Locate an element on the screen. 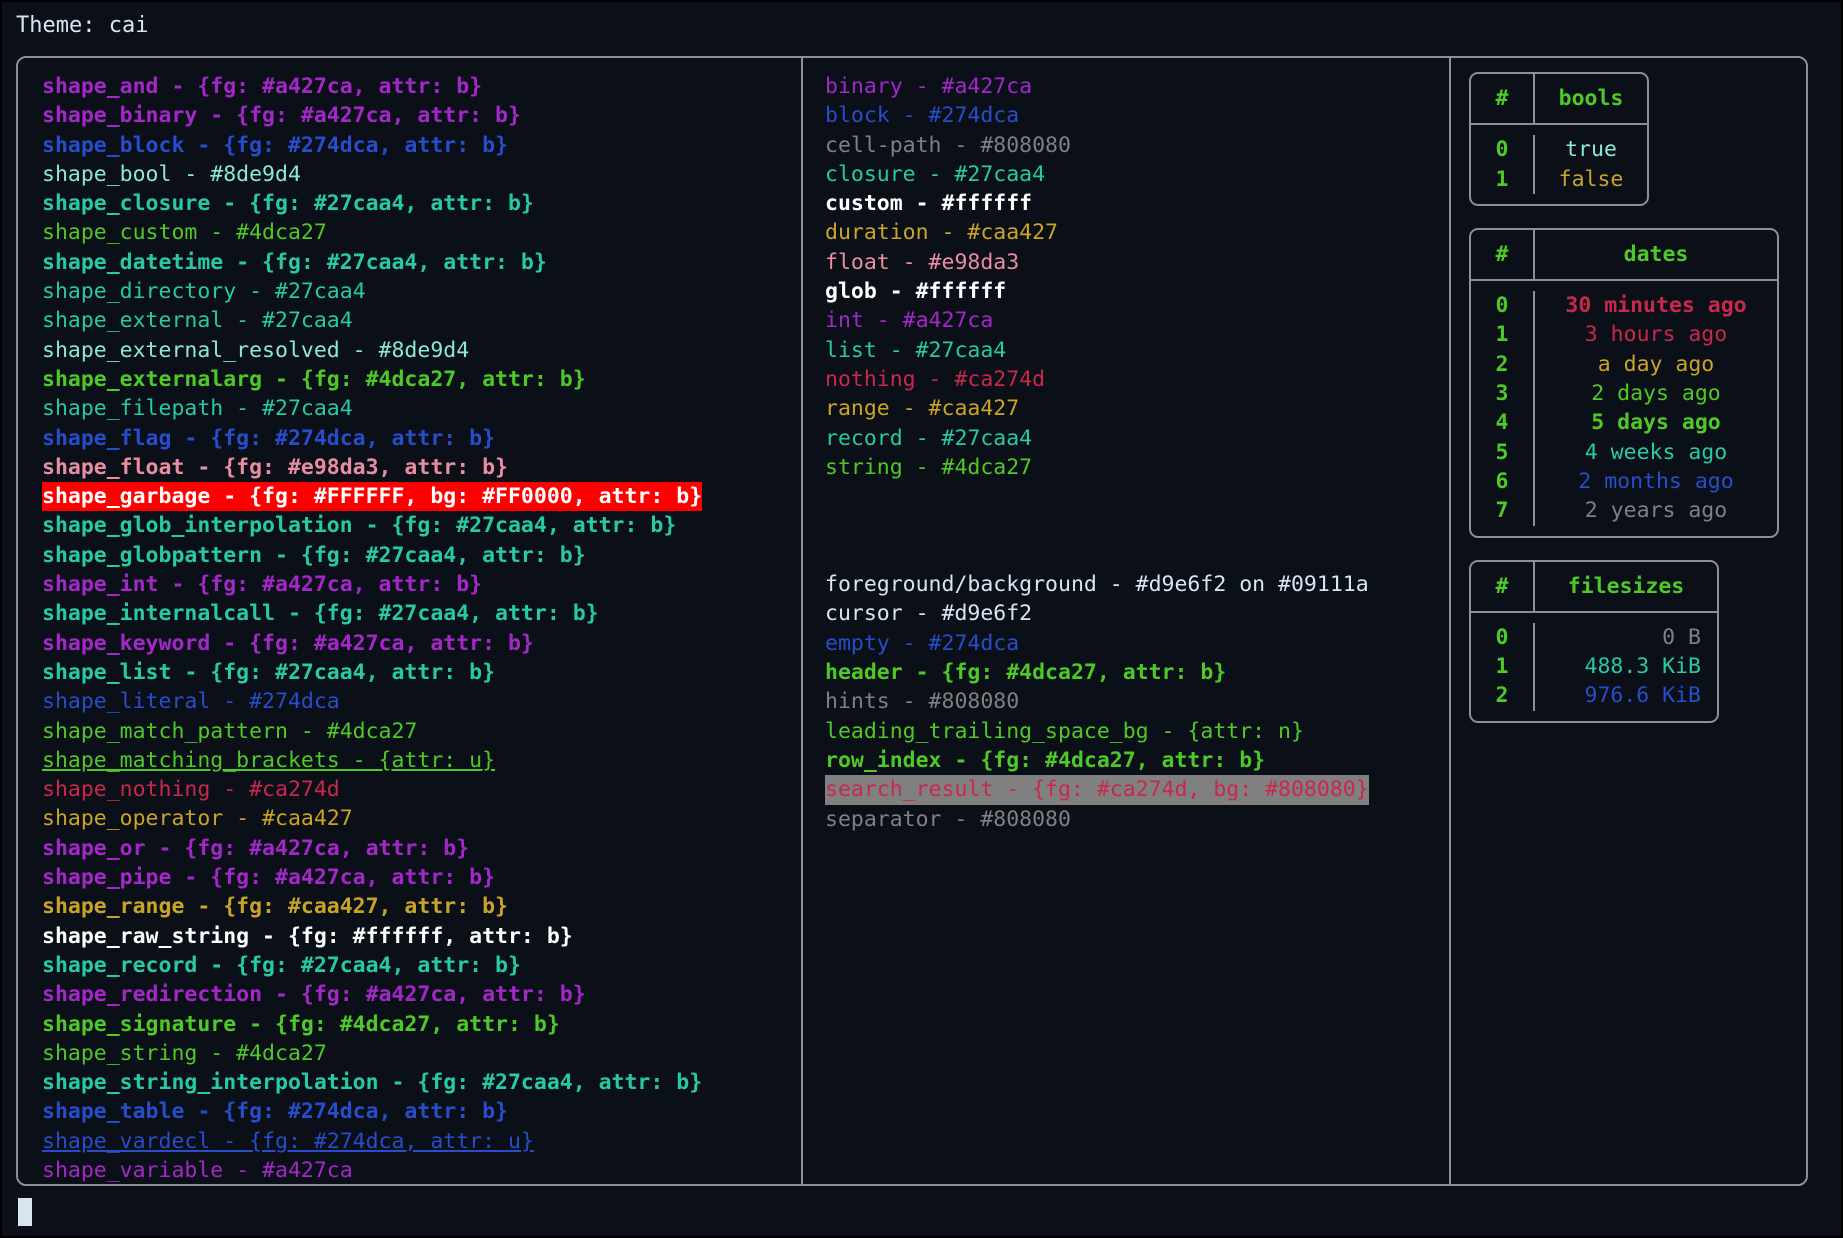 This screenshot has height=1238, width=1843. table-filesizes: # filesizes 0 0 B 1 488.3 KiB 2 976.6 KiB is located at coordinates (1594, 641).